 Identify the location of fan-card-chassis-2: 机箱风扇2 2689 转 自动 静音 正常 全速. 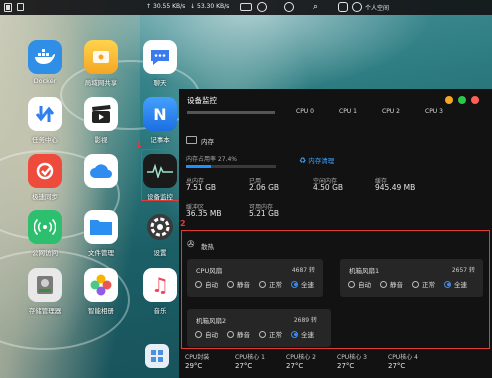
(259, 328).